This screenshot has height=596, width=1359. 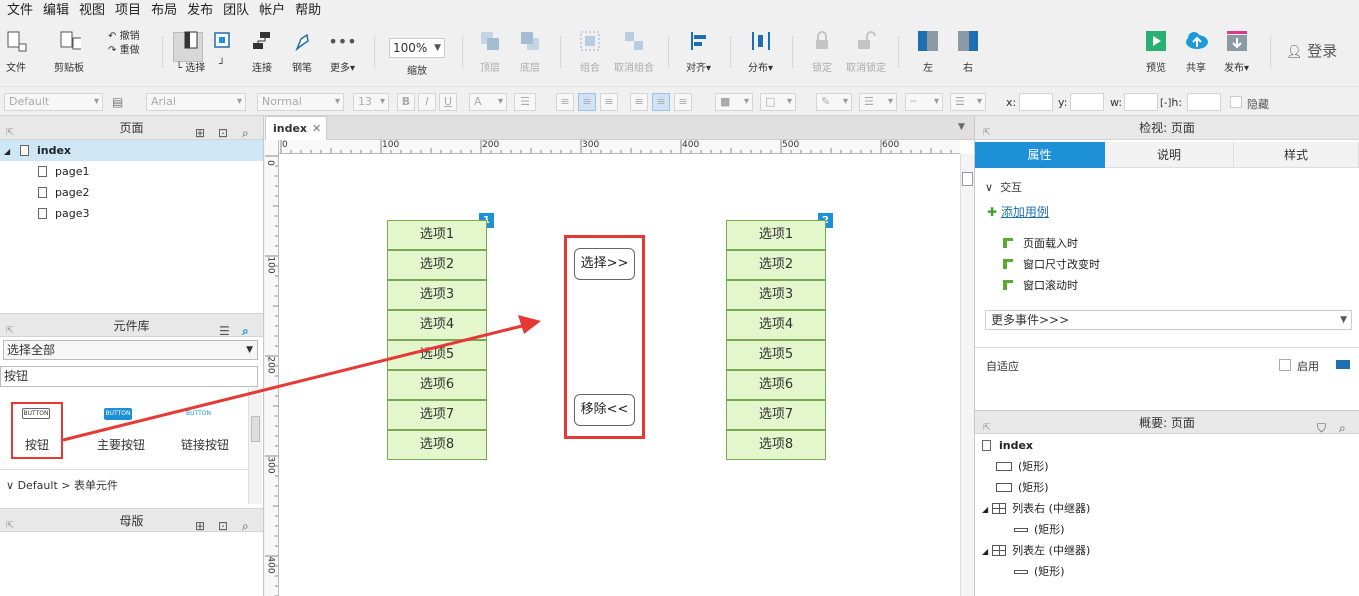 What do you see at coordinates (131, 150) in the screenshot?
I see `page-tree-root: ◢ index` at bounding box center [131, 150].